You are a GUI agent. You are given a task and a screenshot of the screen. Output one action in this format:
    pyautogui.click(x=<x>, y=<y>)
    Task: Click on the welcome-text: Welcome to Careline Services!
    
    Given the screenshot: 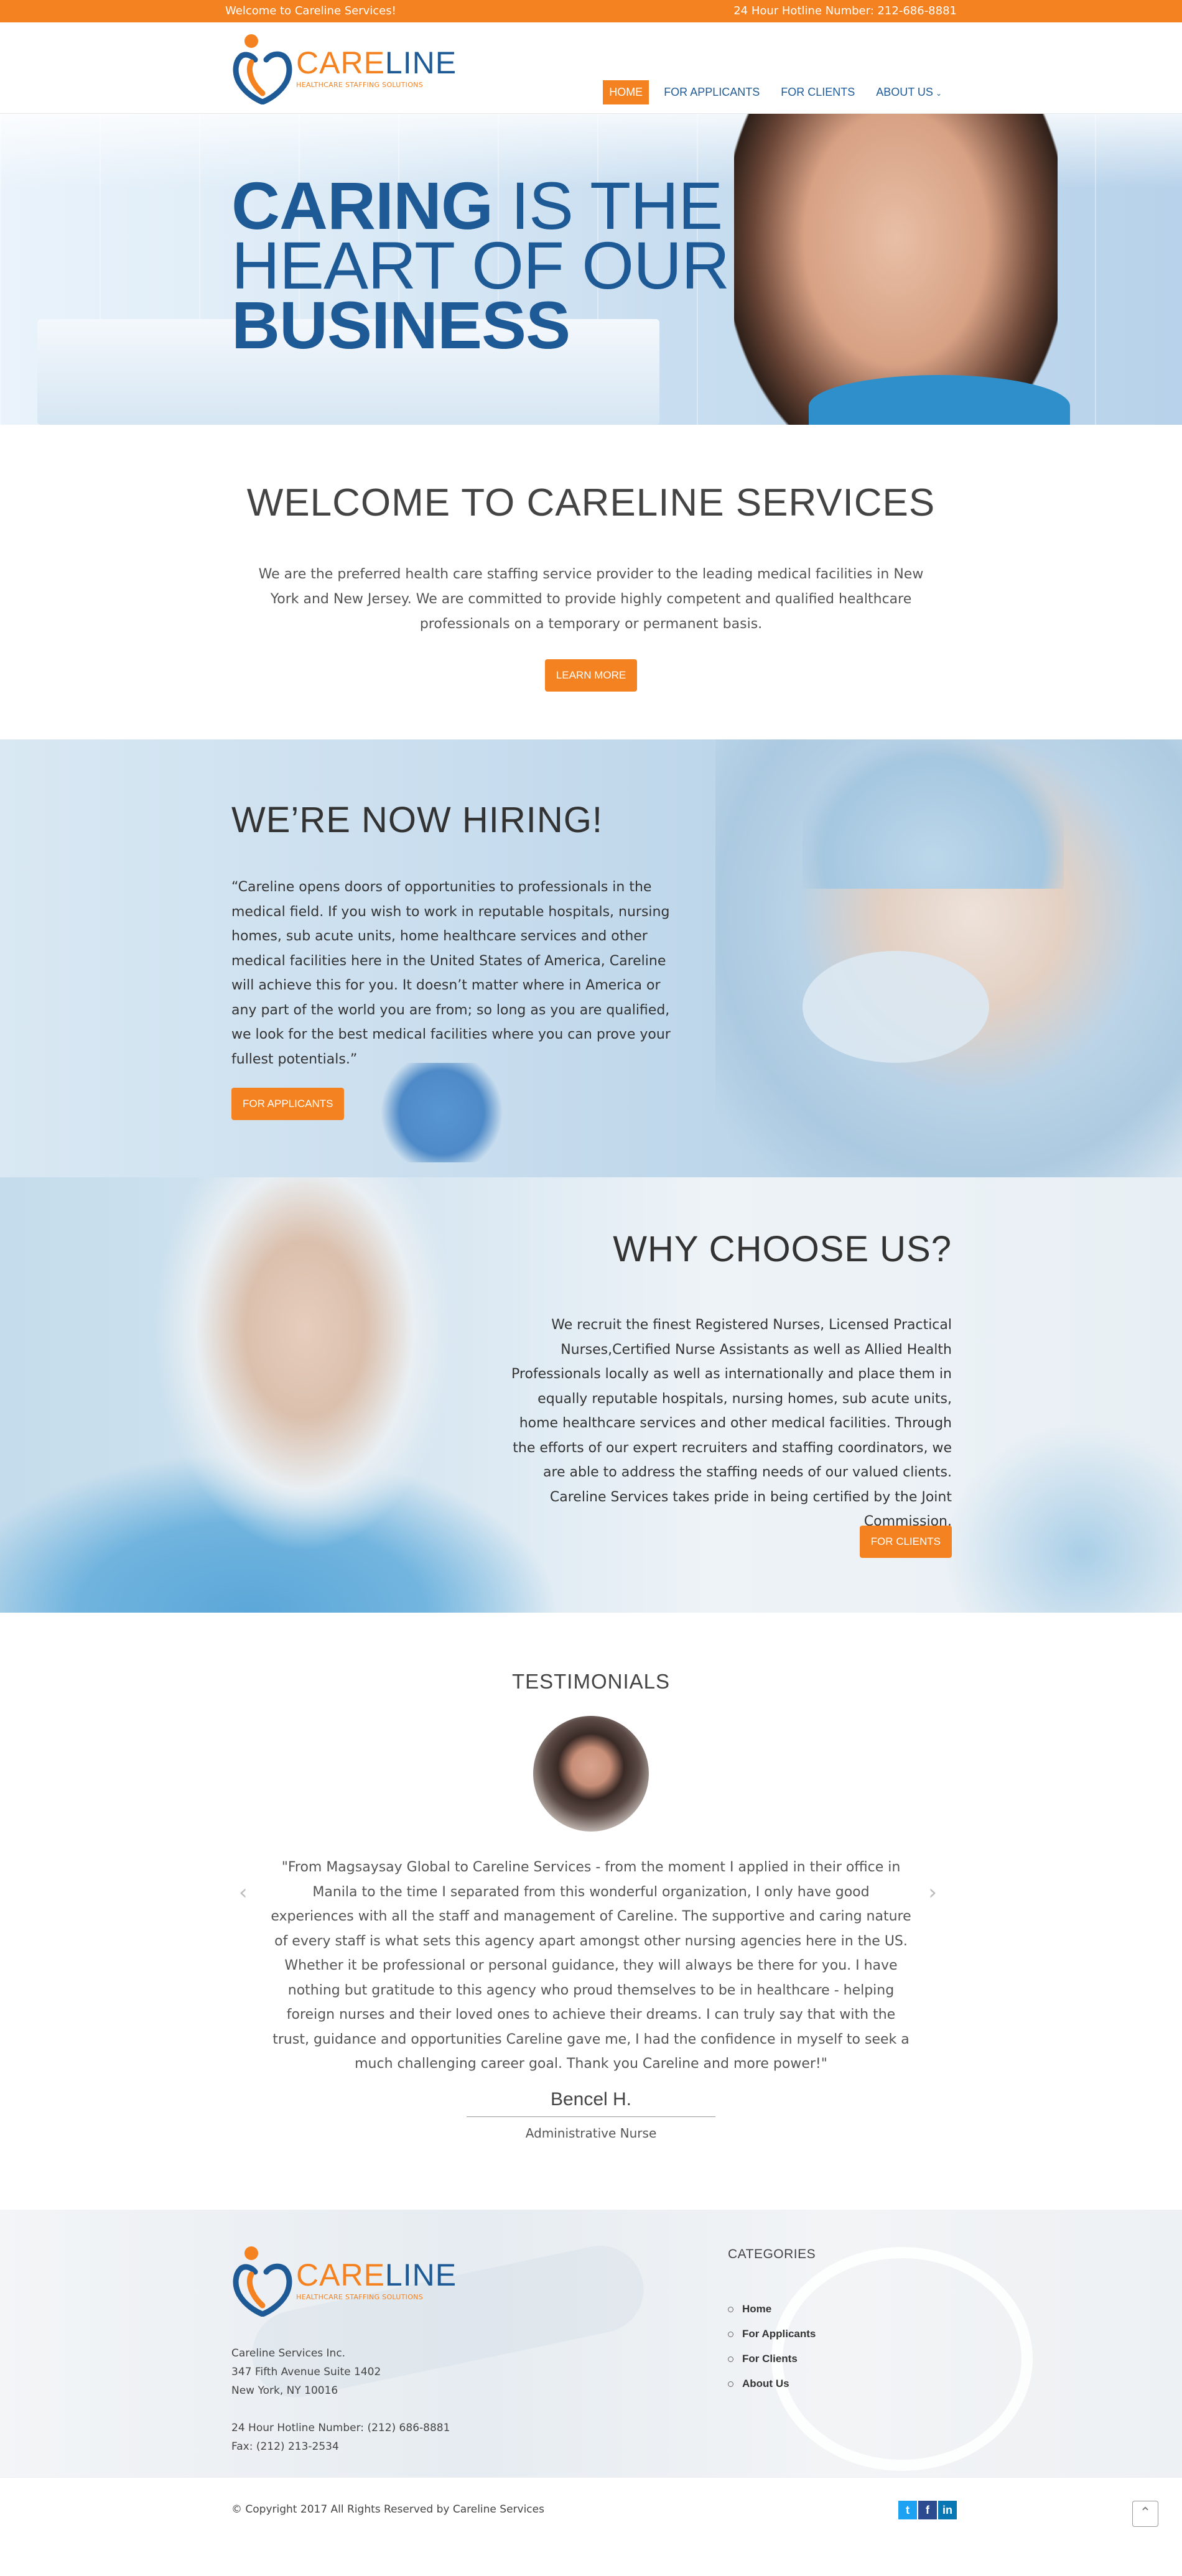 What is the action you would take?
    pyautogui.click(x=310, y=10)
    